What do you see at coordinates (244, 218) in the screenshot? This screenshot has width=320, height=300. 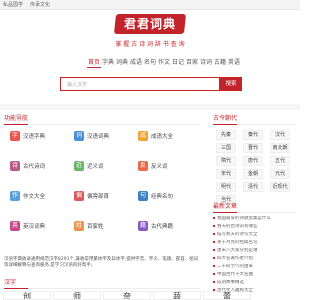 I see `article-title: 我国最早的诗歌总集是什么` at bounding box center [244, 218].